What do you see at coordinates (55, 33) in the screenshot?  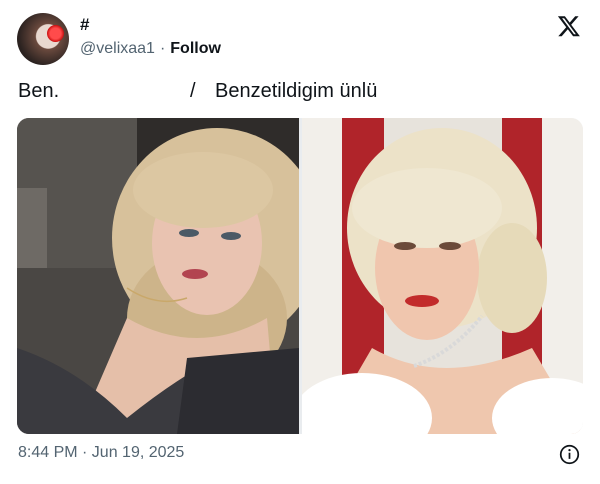 I see `avatar-red-circle` at bounding box center [55, 33].